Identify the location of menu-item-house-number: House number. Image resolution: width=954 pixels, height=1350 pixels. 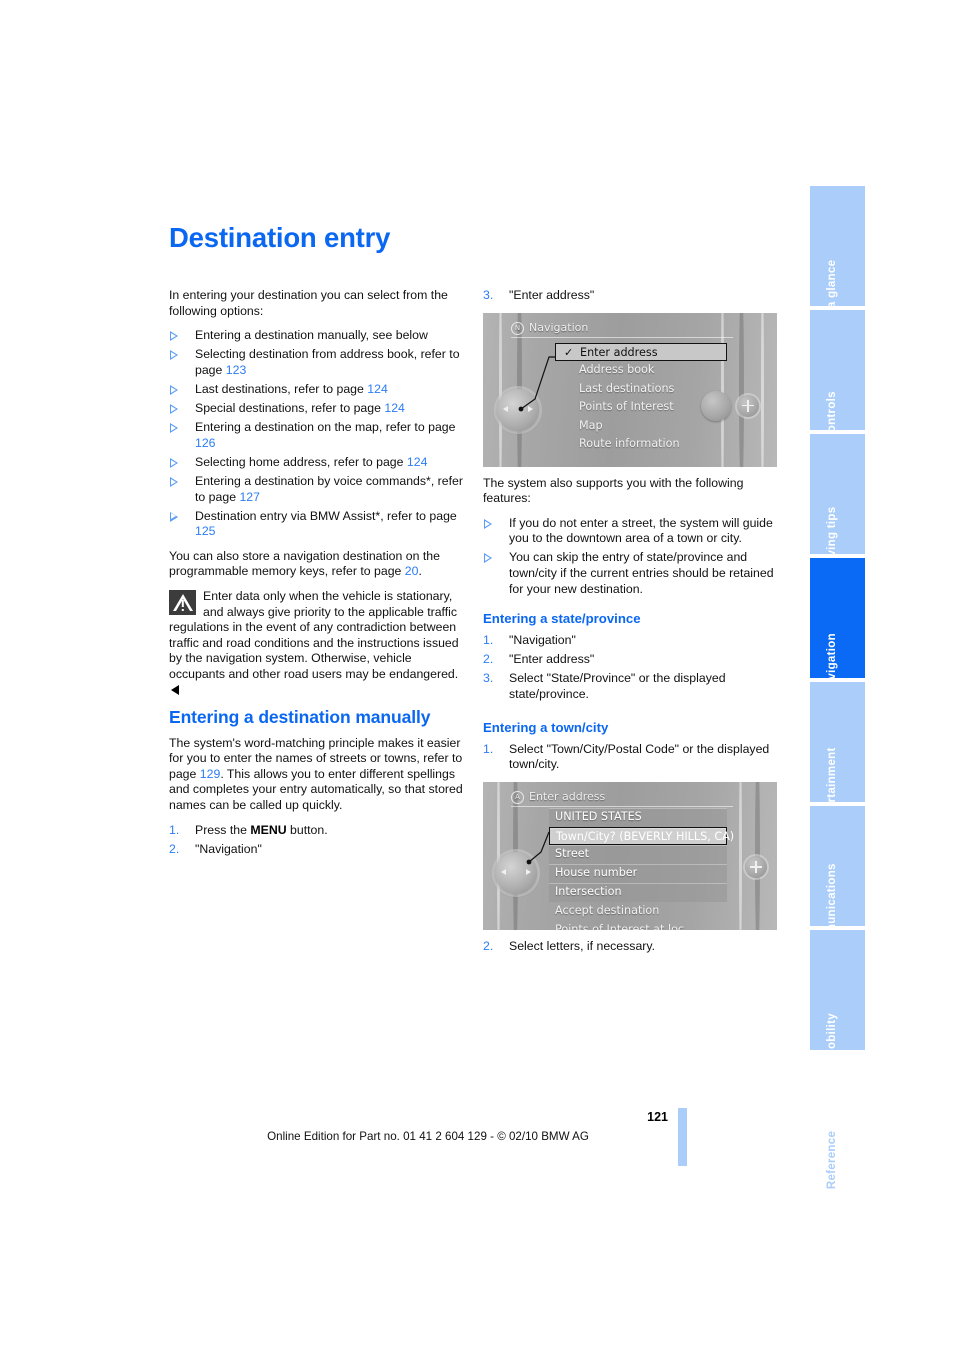
(638, 873).